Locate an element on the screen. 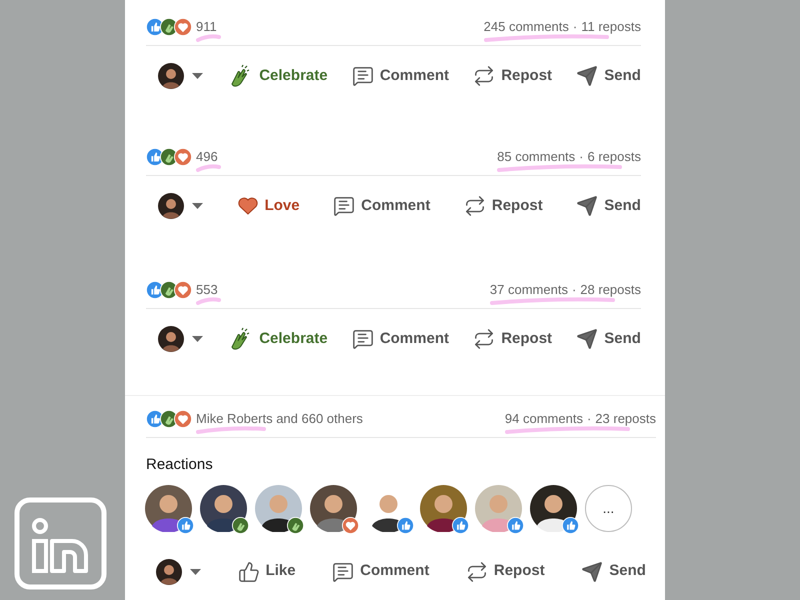 This screenshot has height=600, width=800. comments-count: 94 comments is located at coordinates (543, 419).